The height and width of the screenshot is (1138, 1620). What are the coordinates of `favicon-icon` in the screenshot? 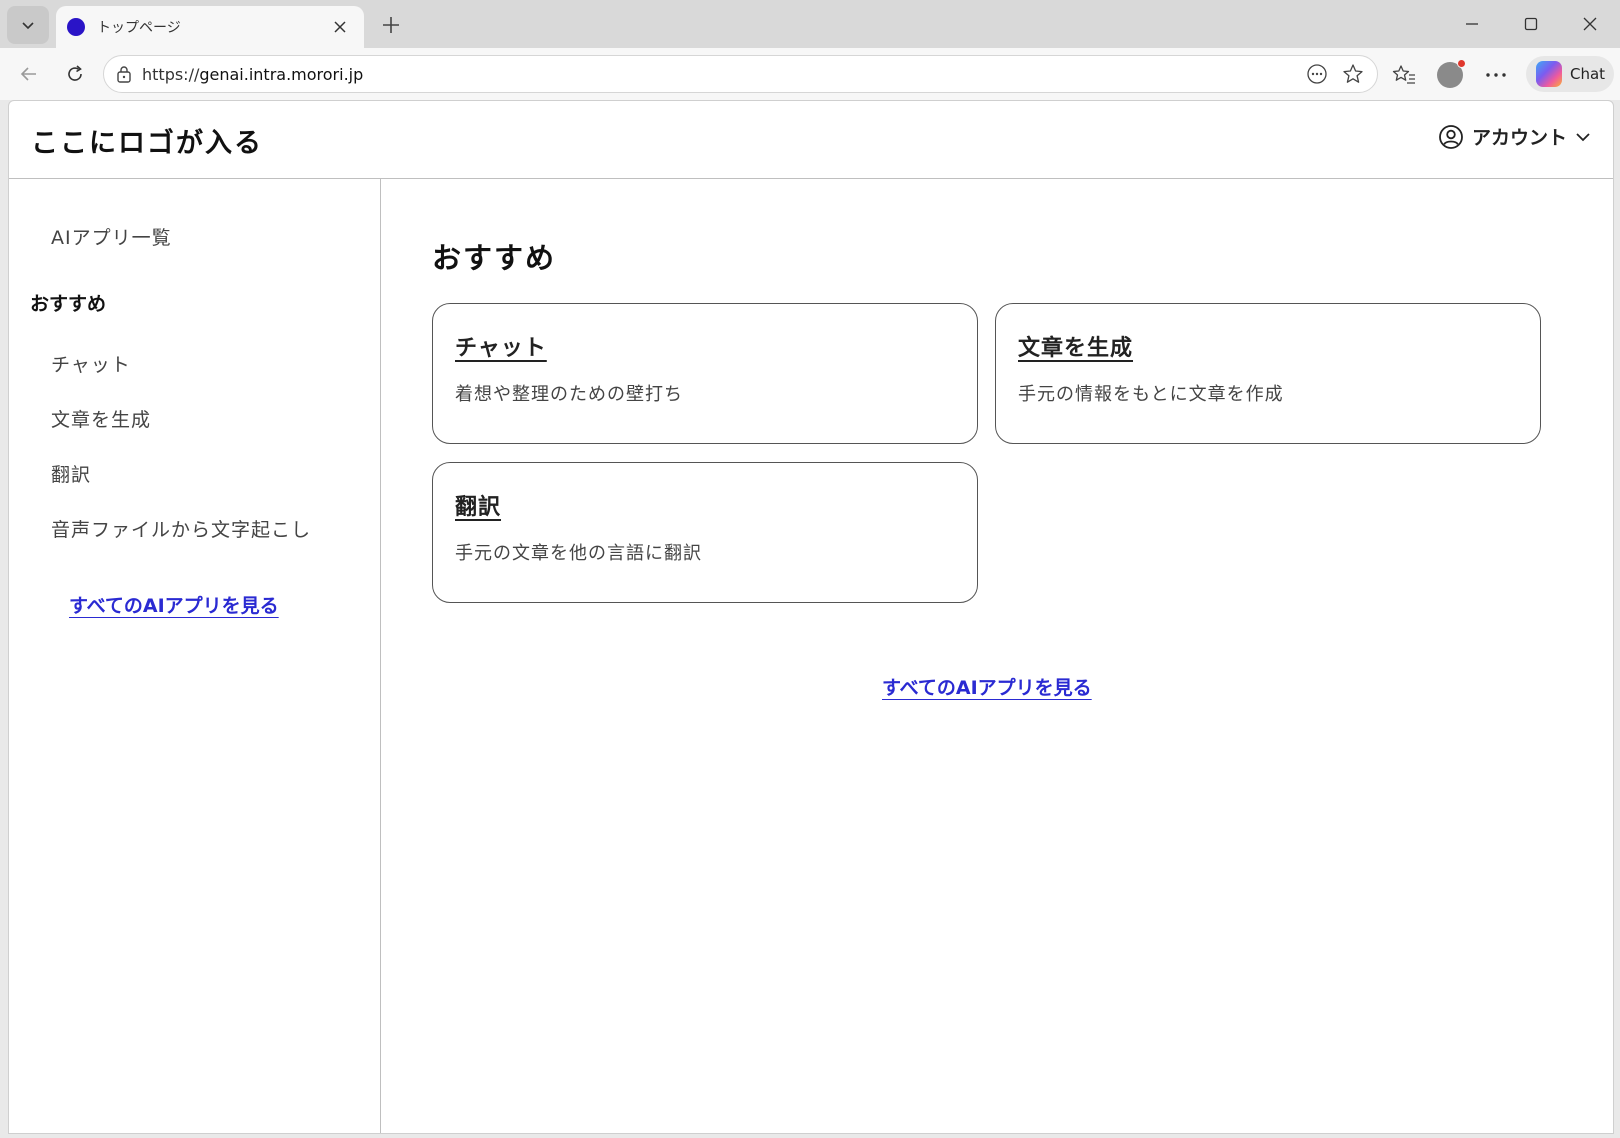 It's located at (76, 27).